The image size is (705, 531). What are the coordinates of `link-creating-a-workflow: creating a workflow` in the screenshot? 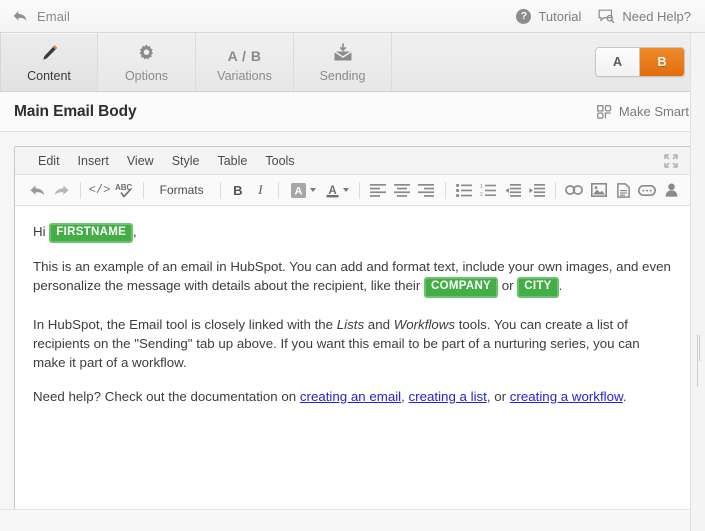 It's located at (566, 396).